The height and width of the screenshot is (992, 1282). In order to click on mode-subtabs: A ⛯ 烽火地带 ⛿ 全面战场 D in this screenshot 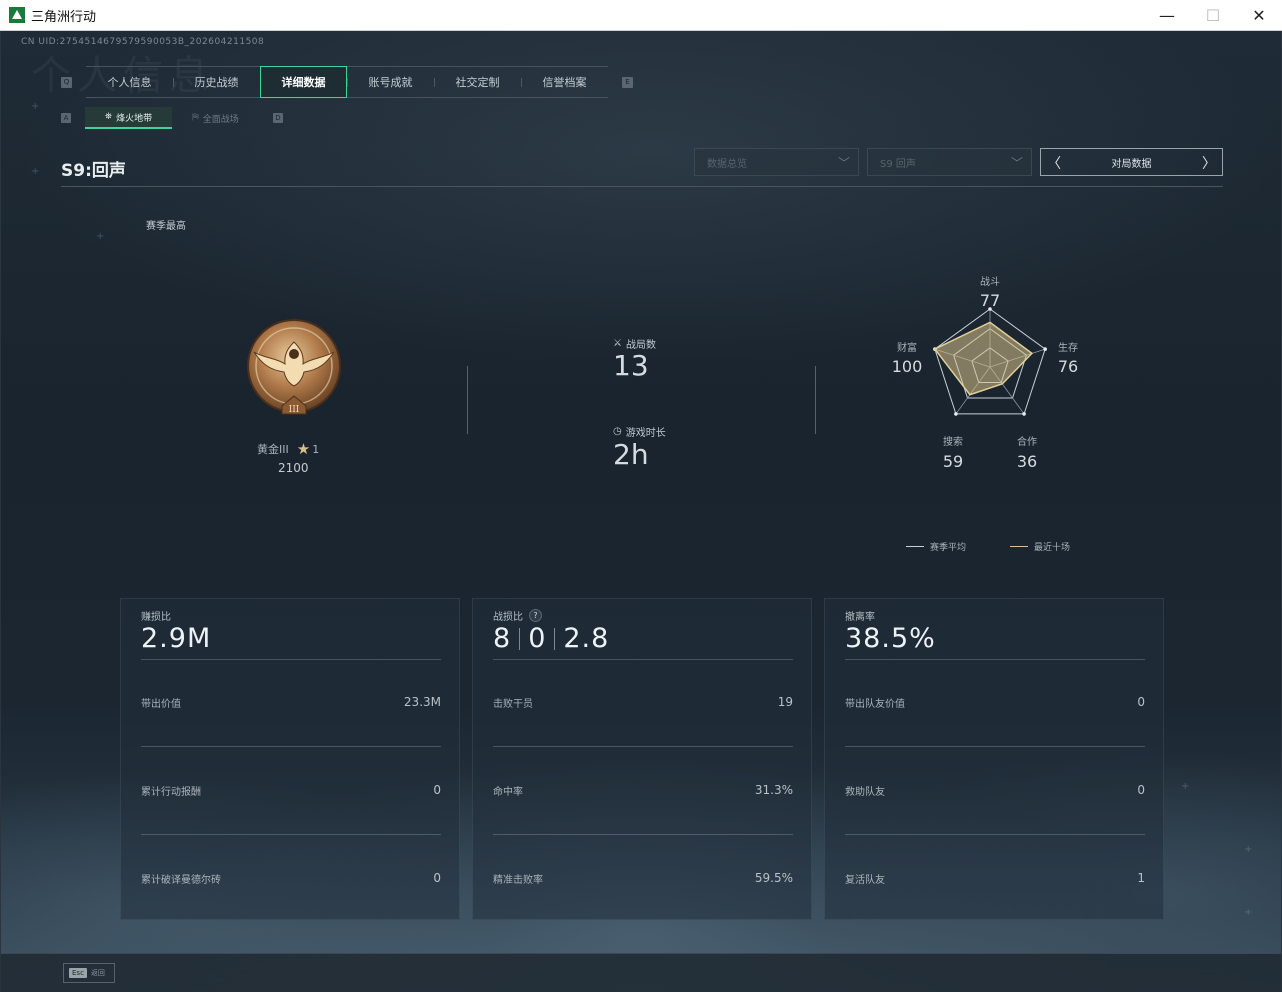, I will do `click(172, 118)`.